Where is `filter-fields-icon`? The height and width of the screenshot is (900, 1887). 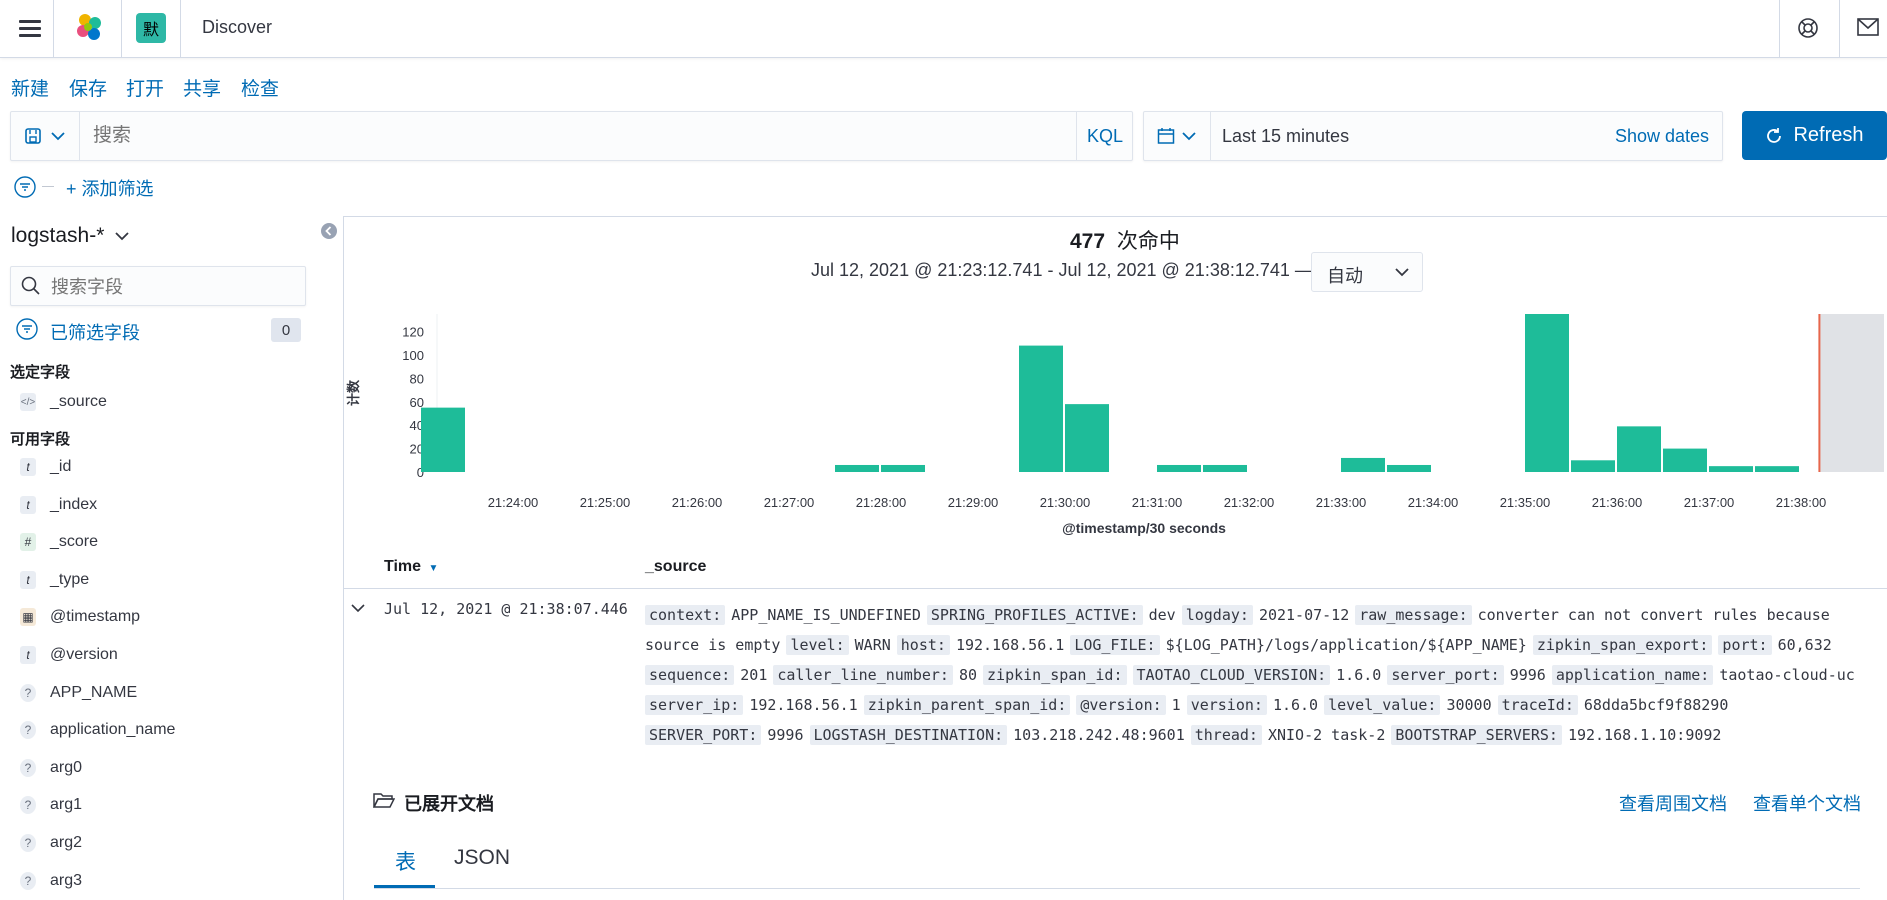 filter-fields-icon is located at coordinates (27, 331).